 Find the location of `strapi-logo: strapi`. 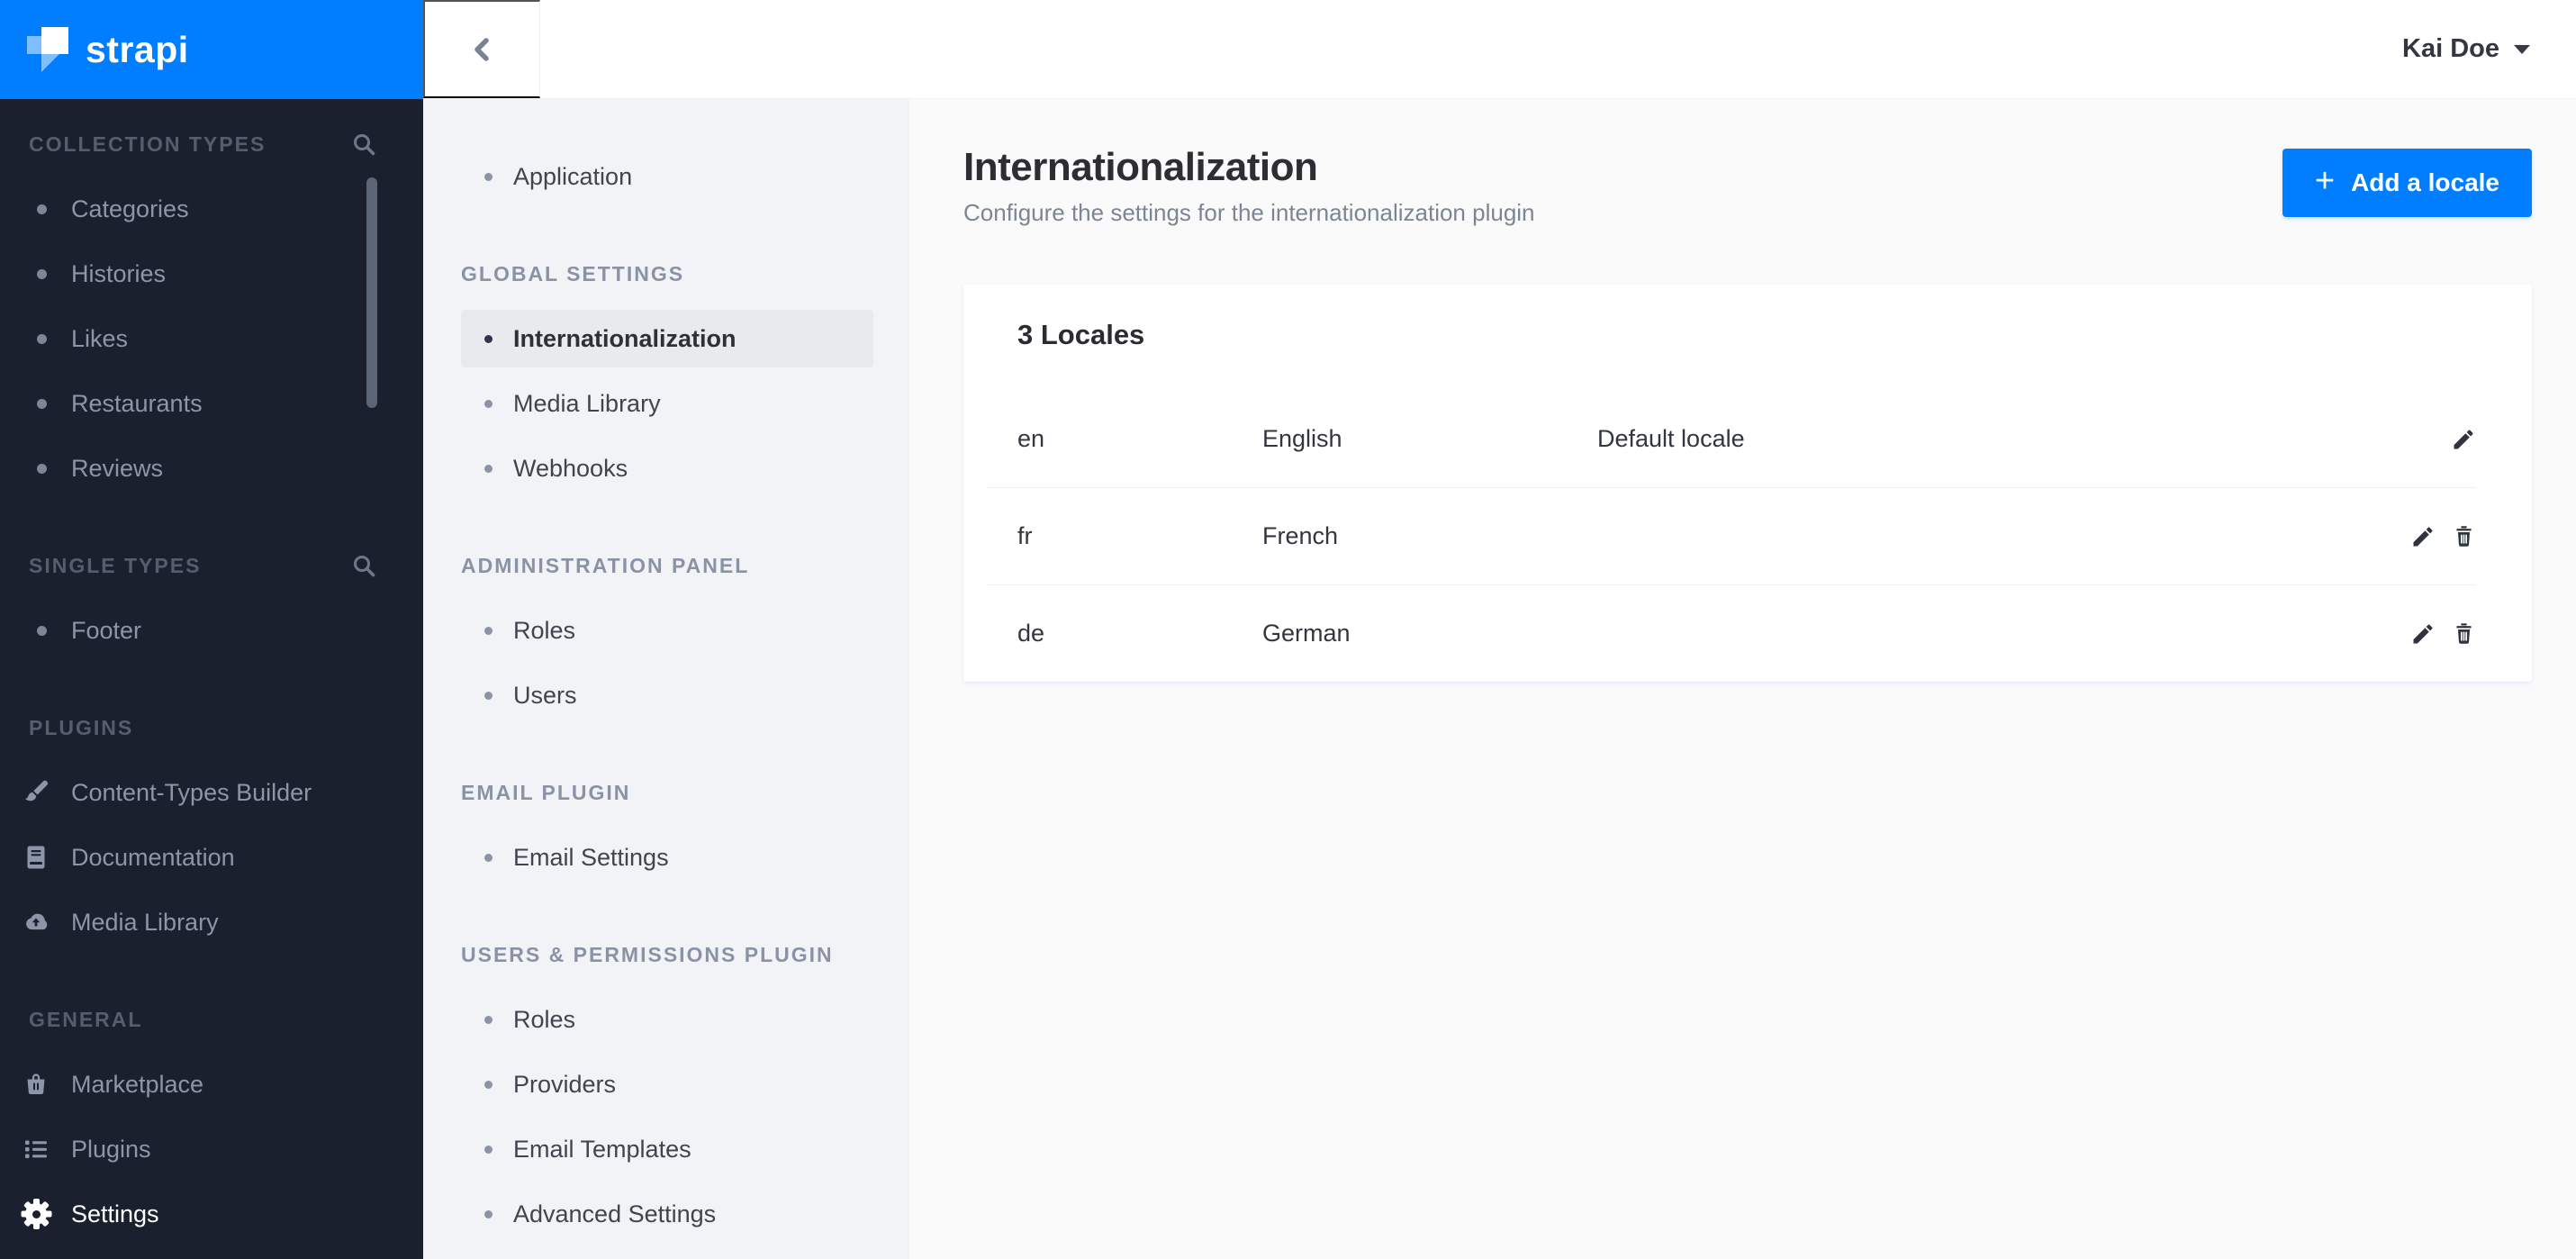

strapi-logo: strapi is located at coordinates (211, 49).